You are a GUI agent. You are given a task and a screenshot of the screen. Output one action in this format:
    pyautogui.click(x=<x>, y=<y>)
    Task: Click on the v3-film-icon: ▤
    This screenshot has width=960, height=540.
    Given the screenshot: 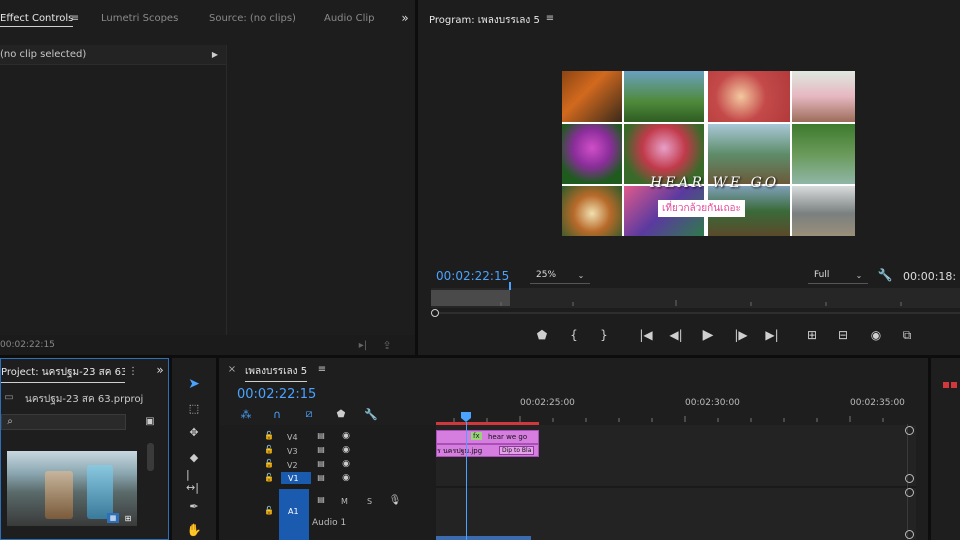 What is the action you would take?
    pyautogui.click(x=321, y=449)
    